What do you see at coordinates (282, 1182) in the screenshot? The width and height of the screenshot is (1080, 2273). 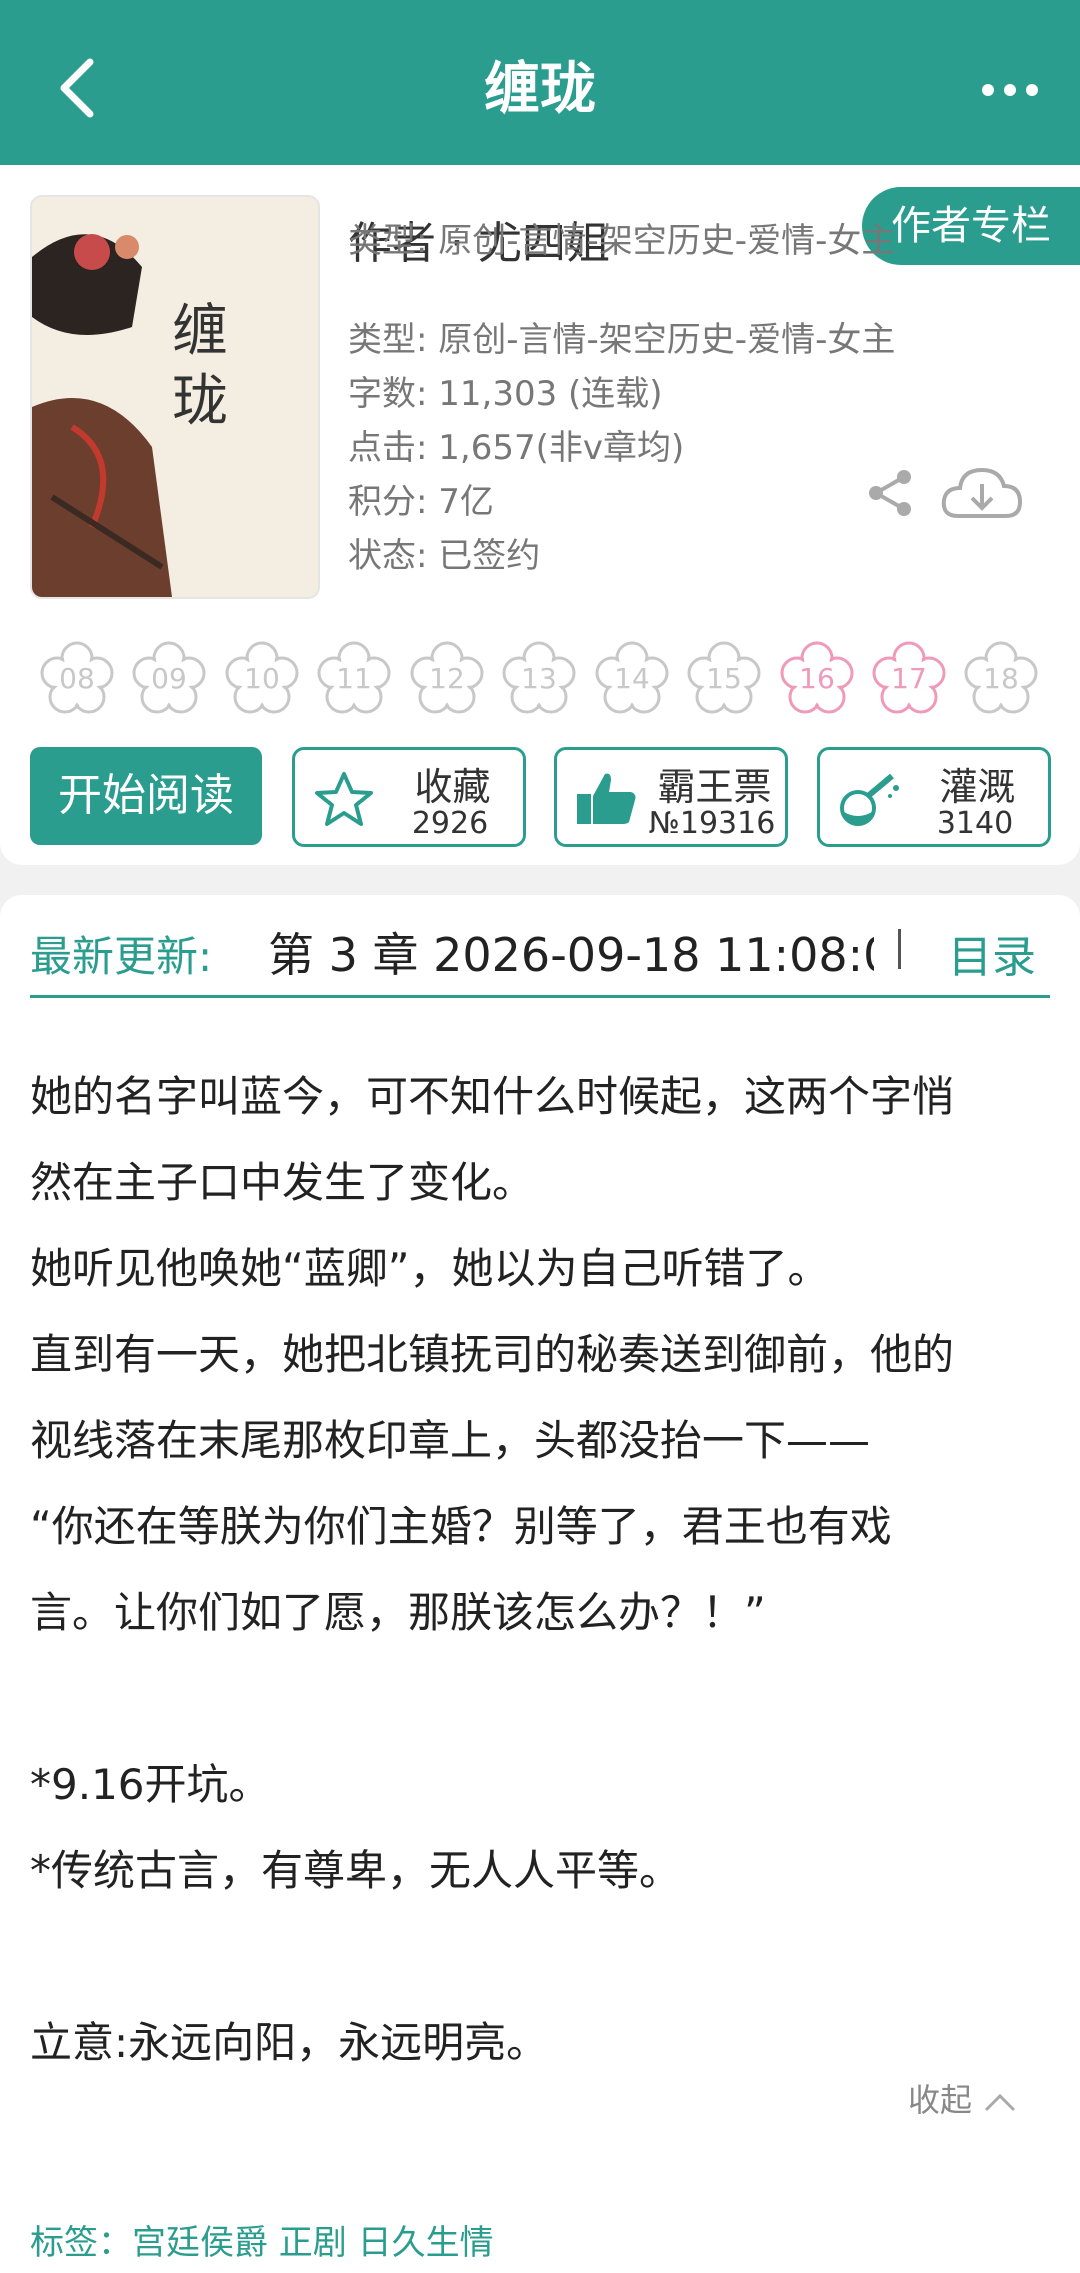 I see `description-line: 然在主子口中发生了变化。` at bounding box center [282, 1182].